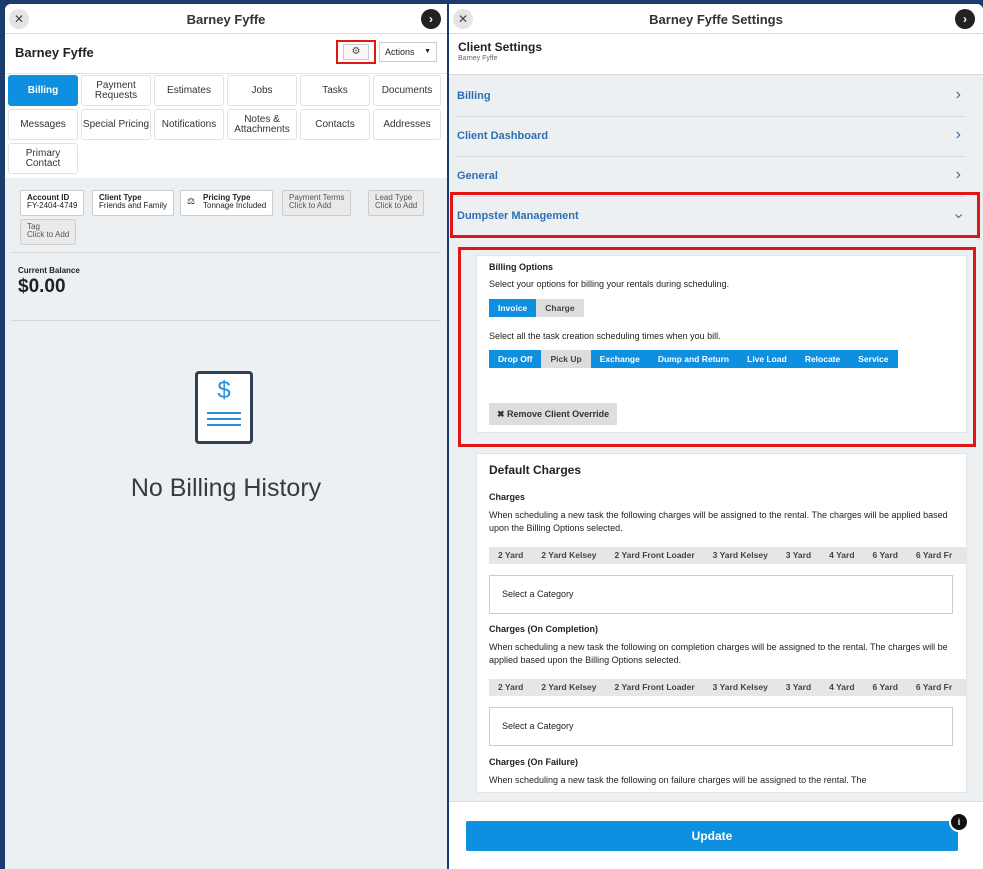  Describe the element at coordinates (262, 90) in the screenshot. I see `tab-jobs: Jobs` at that location.